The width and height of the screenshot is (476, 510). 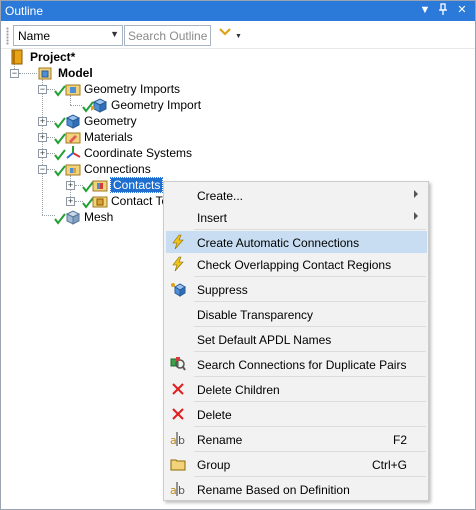 I want to click on menu-item-set-default-apdl: Set Default APDL Names, so click(x=296, y=339).